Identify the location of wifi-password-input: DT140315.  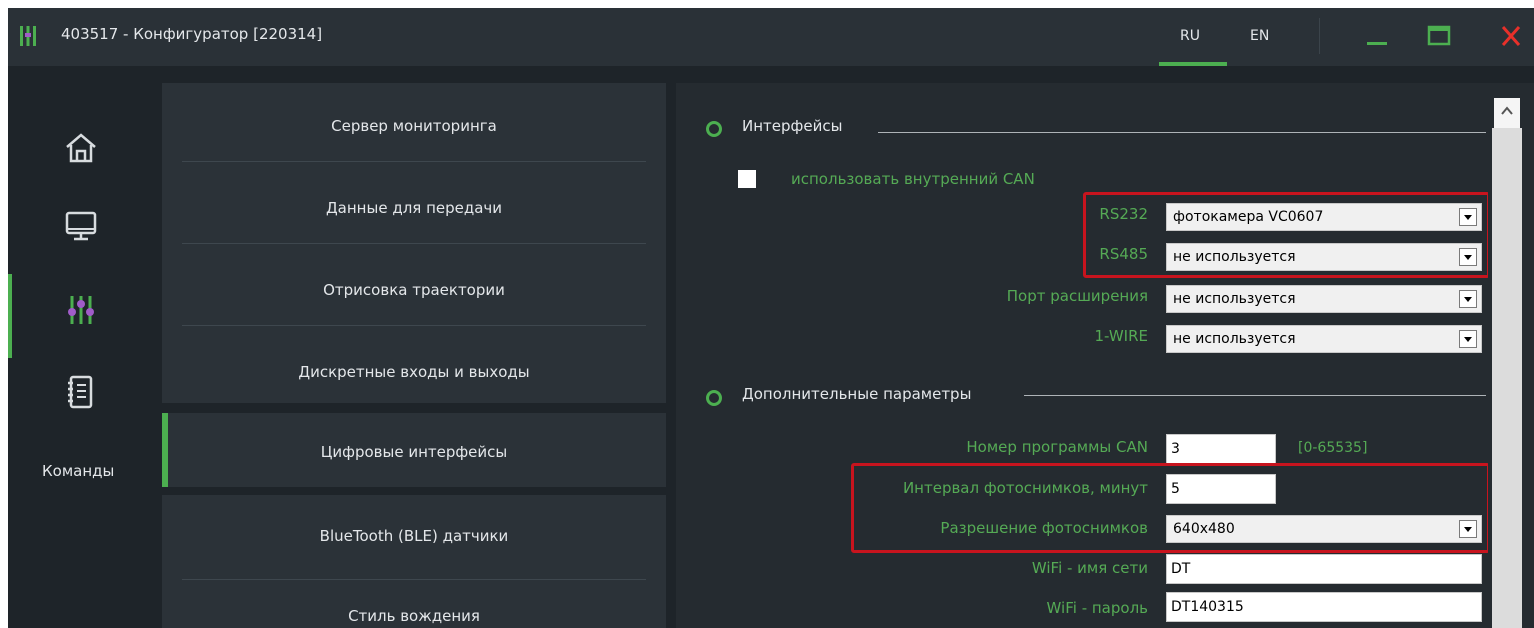
(1324, 607).